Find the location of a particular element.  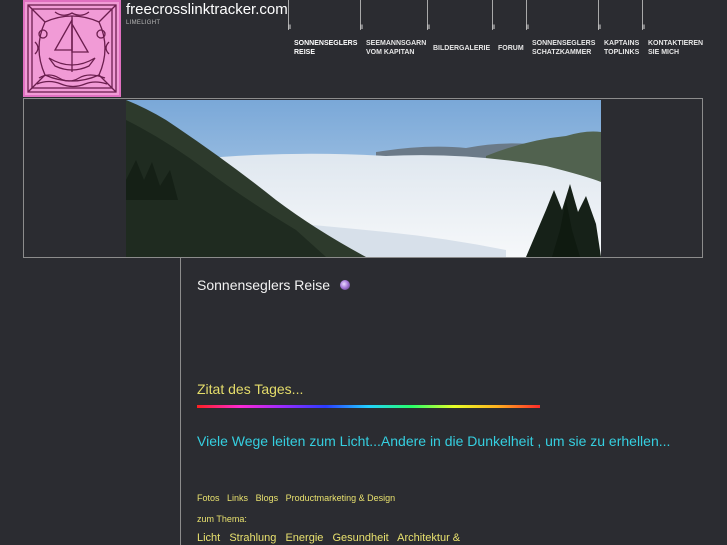

nav-item-label: KONTAKTIEREN SIE MICH is located at coordinates (676, 48).